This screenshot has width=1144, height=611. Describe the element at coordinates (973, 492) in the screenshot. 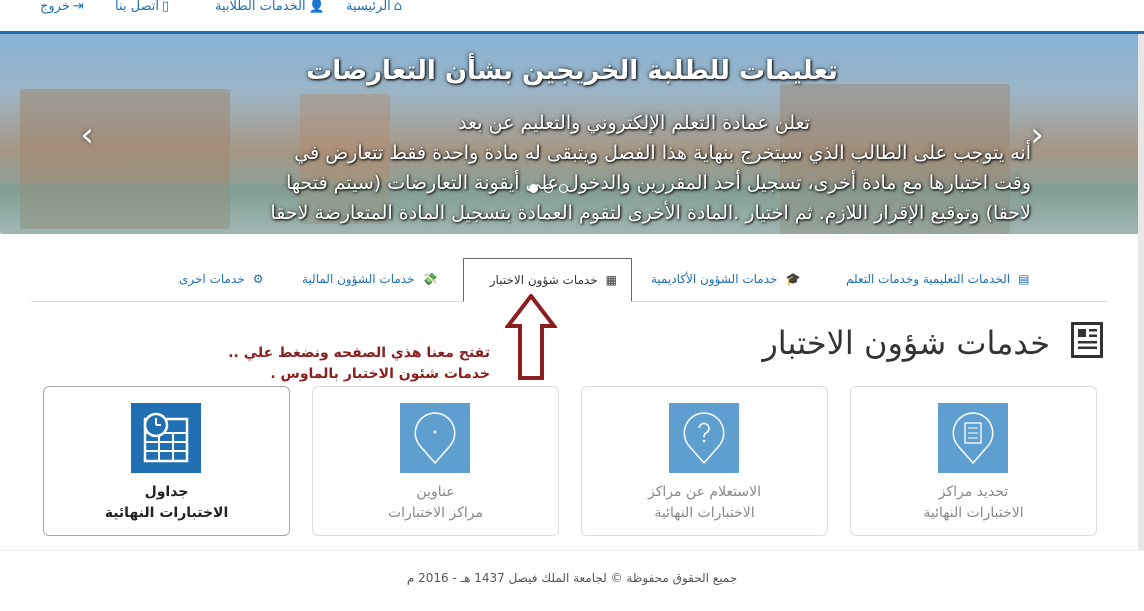

I see `card-title: تحديد مراكز` at that location.